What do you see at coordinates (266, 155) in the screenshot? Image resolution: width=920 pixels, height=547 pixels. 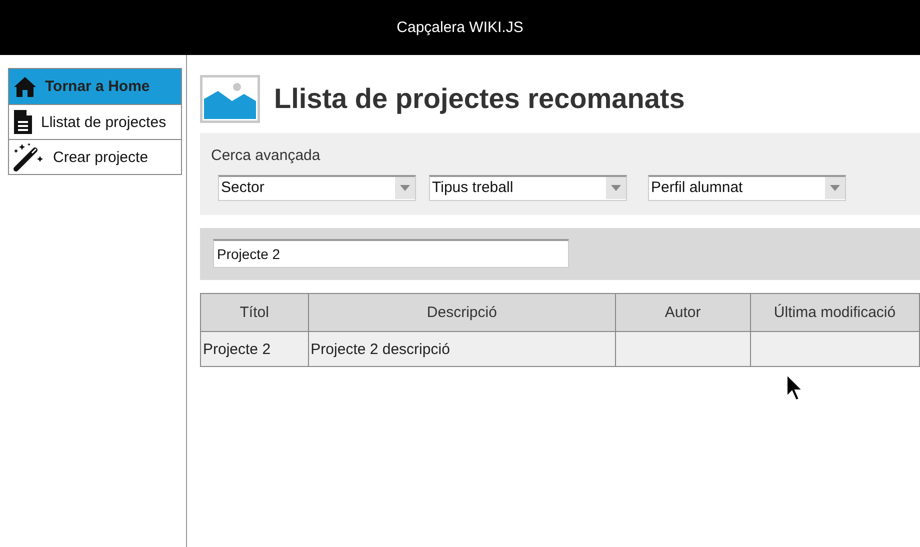 I see `advanced-search-label: Cerca avançada` at bounding box center [266, 155].